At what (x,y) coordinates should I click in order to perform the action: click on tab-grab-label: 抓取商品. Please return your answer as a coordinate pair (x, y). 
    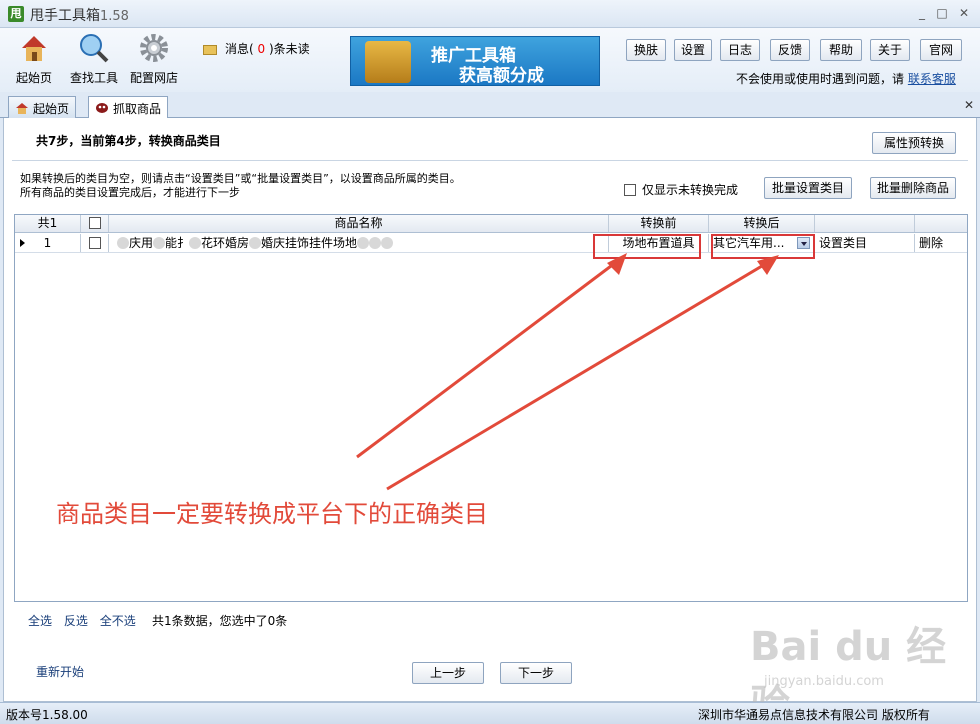
    Looking at the image, I should click on (137, 109).